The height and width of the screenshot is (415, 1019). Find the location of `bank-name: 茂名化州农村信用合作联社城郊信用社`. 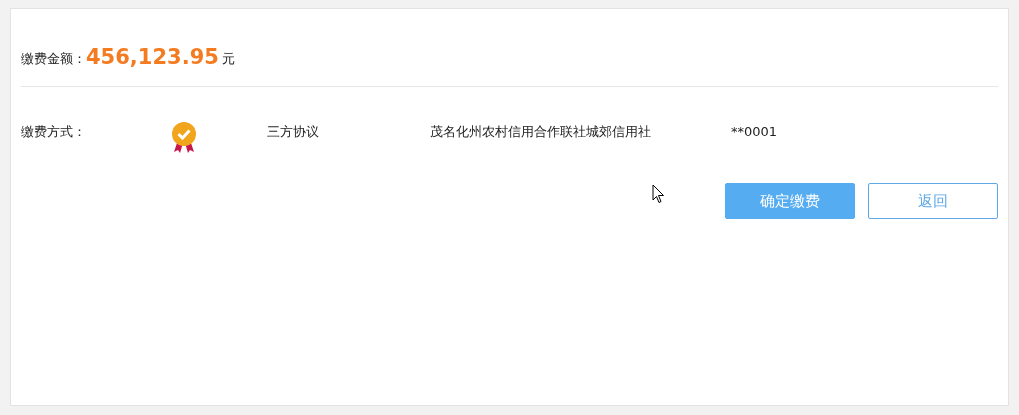

bank-name: 茂名化州农村信用合作联社城郊信用社 is located at coordinates (541, 132).